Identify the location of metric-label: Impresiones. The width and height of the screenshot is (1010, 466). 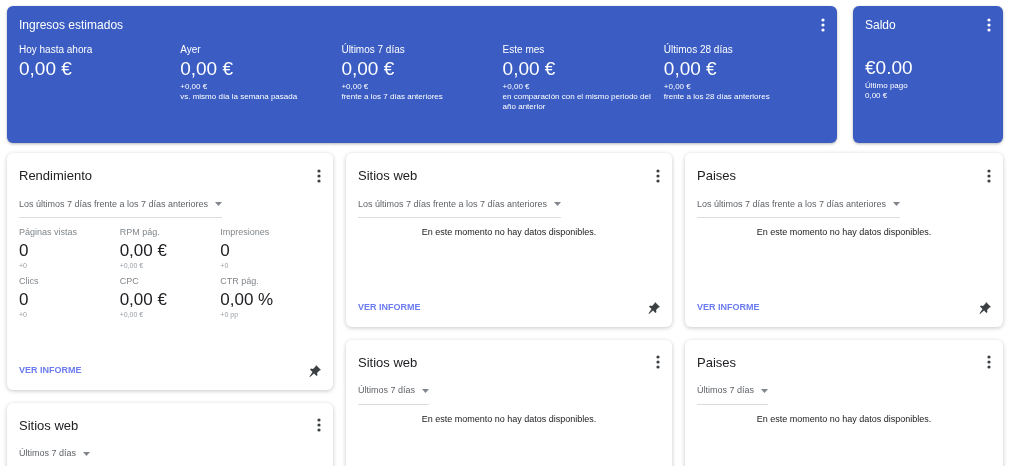
(245, 232).